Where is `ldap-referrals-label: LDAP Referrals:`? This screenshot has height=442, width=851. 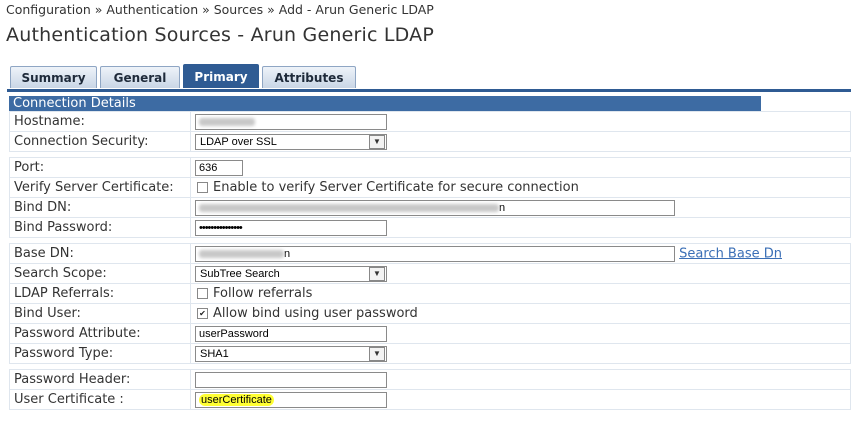
ldap-referrals-label: LDAP Referrals: is located at coordinates (100, 293).